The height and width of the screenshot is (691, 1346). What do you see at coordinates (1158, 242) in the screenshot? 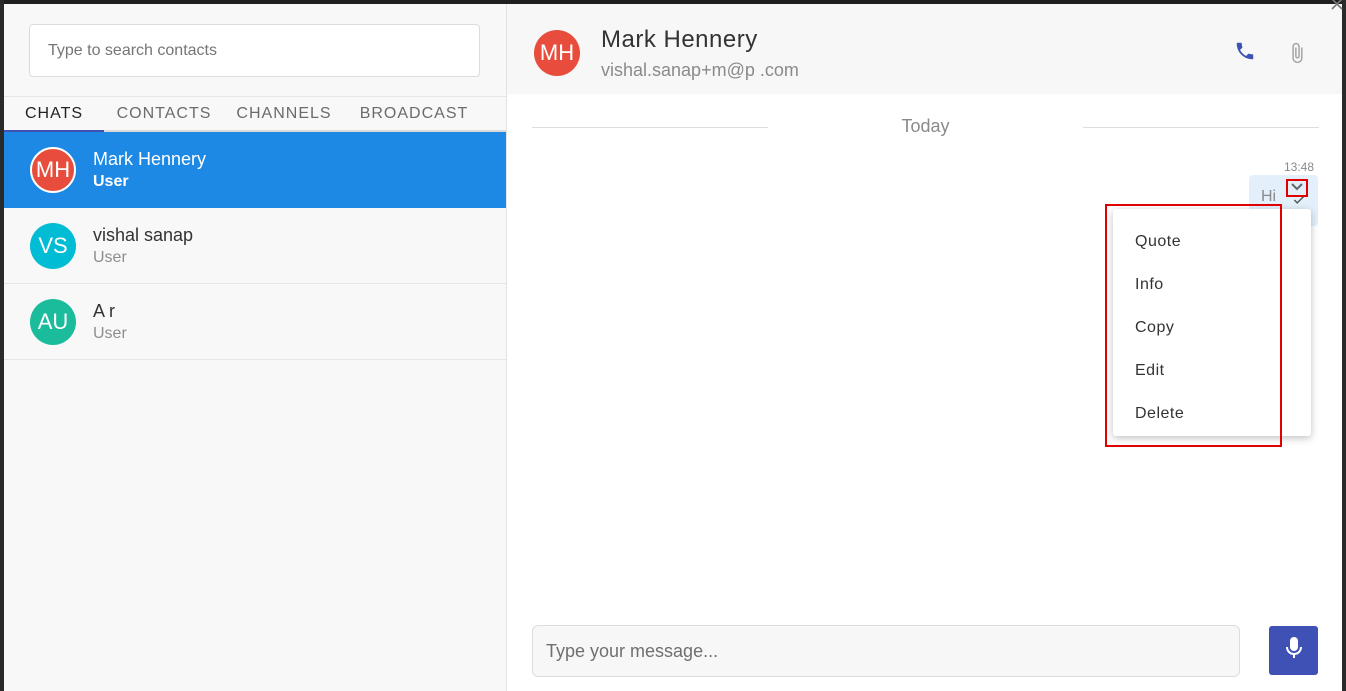
I see `menu-item-quote: Quote` at bounding box center [1158, 242].